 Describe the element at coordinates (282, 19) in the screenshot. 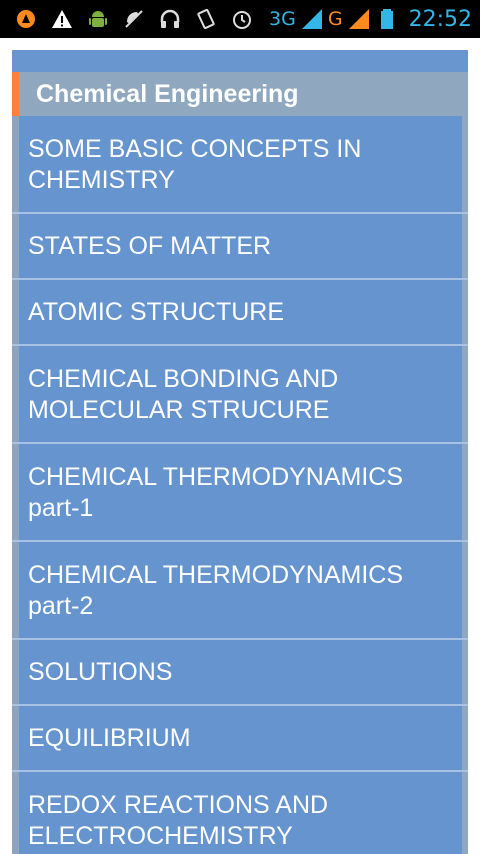

I see `network-3g-label: 3G` at that location.